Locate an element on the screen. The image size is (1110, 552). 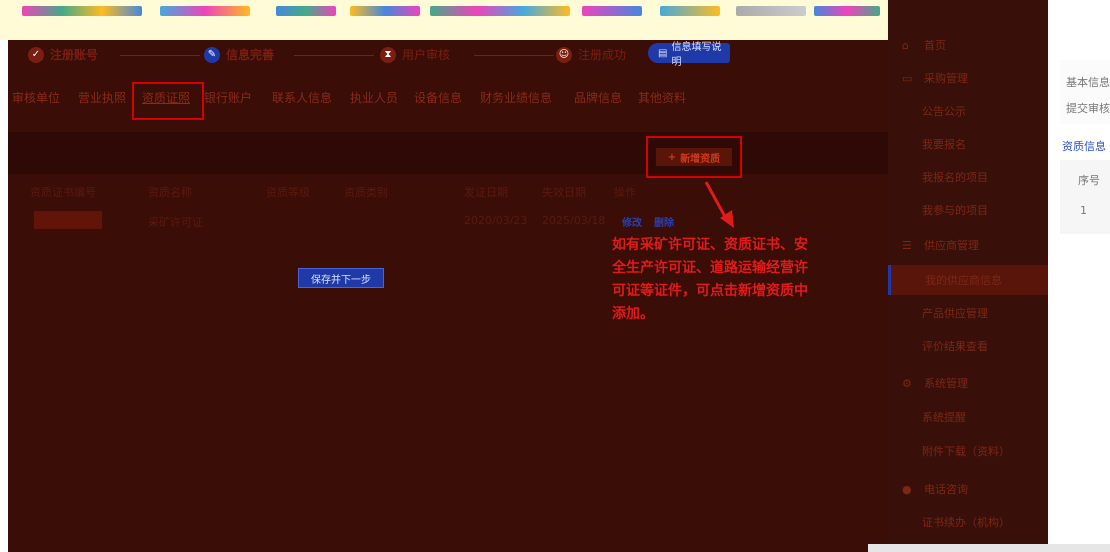
tab-brand-info: 品牌信息 is located at coordinates (598, 97).